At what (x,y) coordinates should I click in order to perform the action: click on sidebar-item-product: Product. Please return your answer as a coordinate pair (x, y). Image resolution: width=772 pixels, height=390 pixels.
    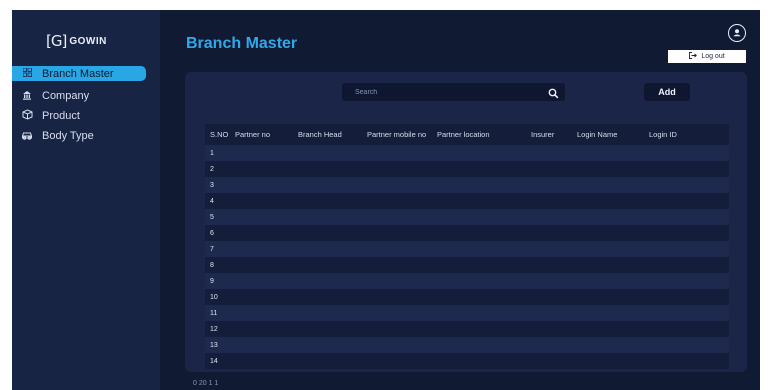
    Looking at the image, I should click on (86, 116).